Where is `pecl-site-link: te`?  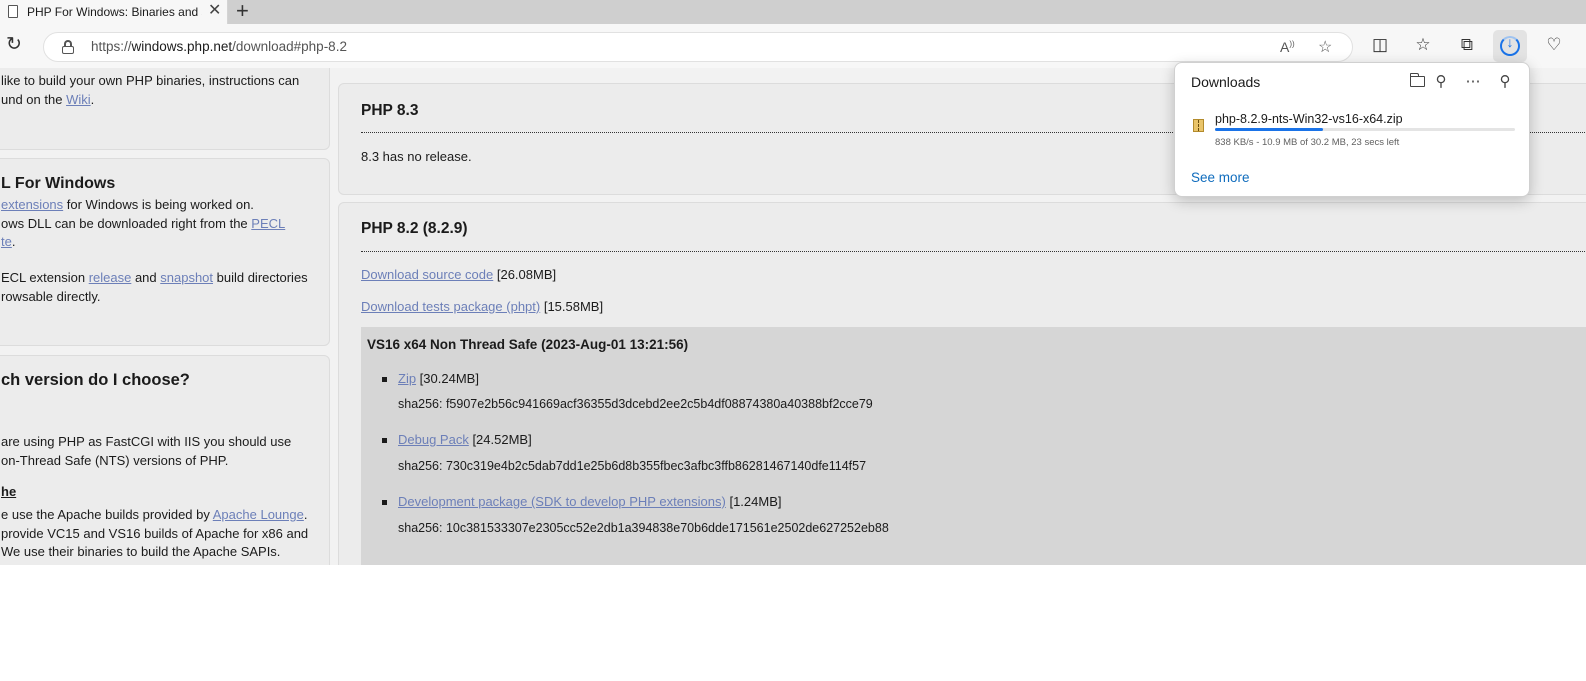
pecl-site-link: te is located at coordinates (6, 241).